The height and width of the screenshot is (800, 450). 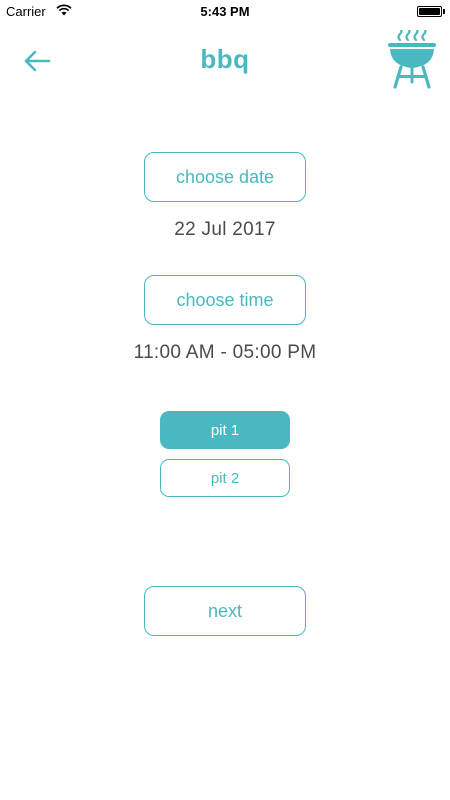 What do you see at coordinates (225, 352) in the screenshot?
I see `selected-time: 11:00 AM - 05:00 PM` at bounding box center [225, 352].